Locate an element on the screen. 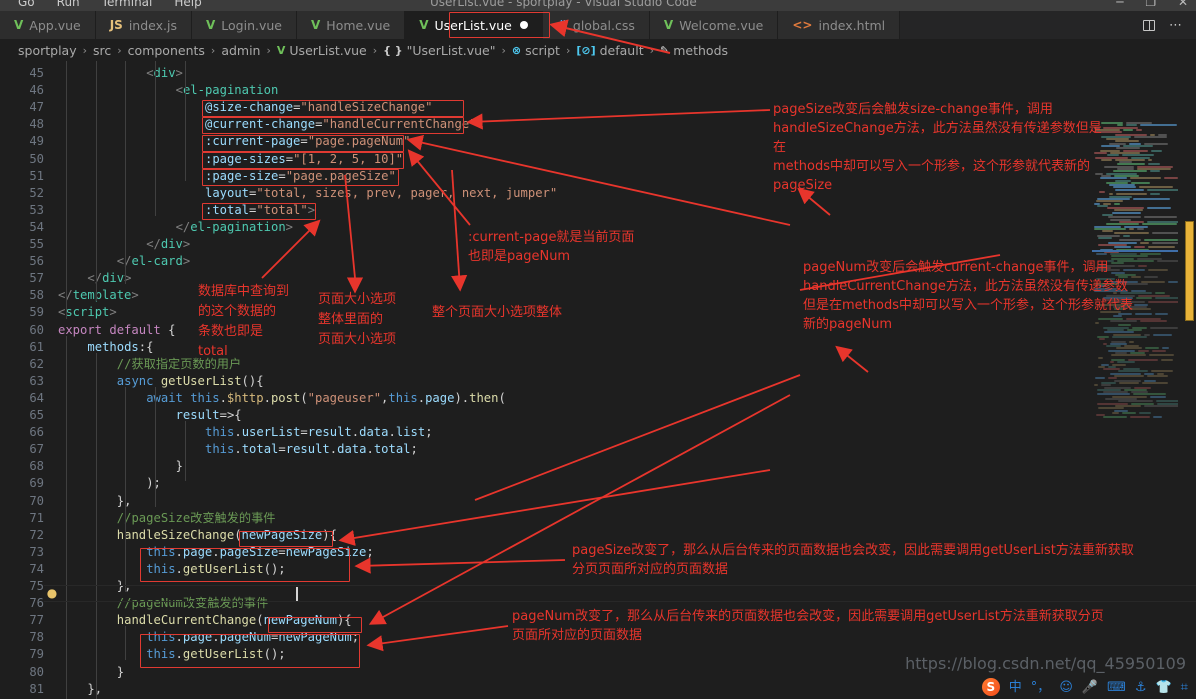 This screenshot has width=1196, height=699. ime-toolbar: S 中 °， ☺ 🎤 ⌨ ⚓ 👕 ⌗ is located at coordinates (1085, 687).